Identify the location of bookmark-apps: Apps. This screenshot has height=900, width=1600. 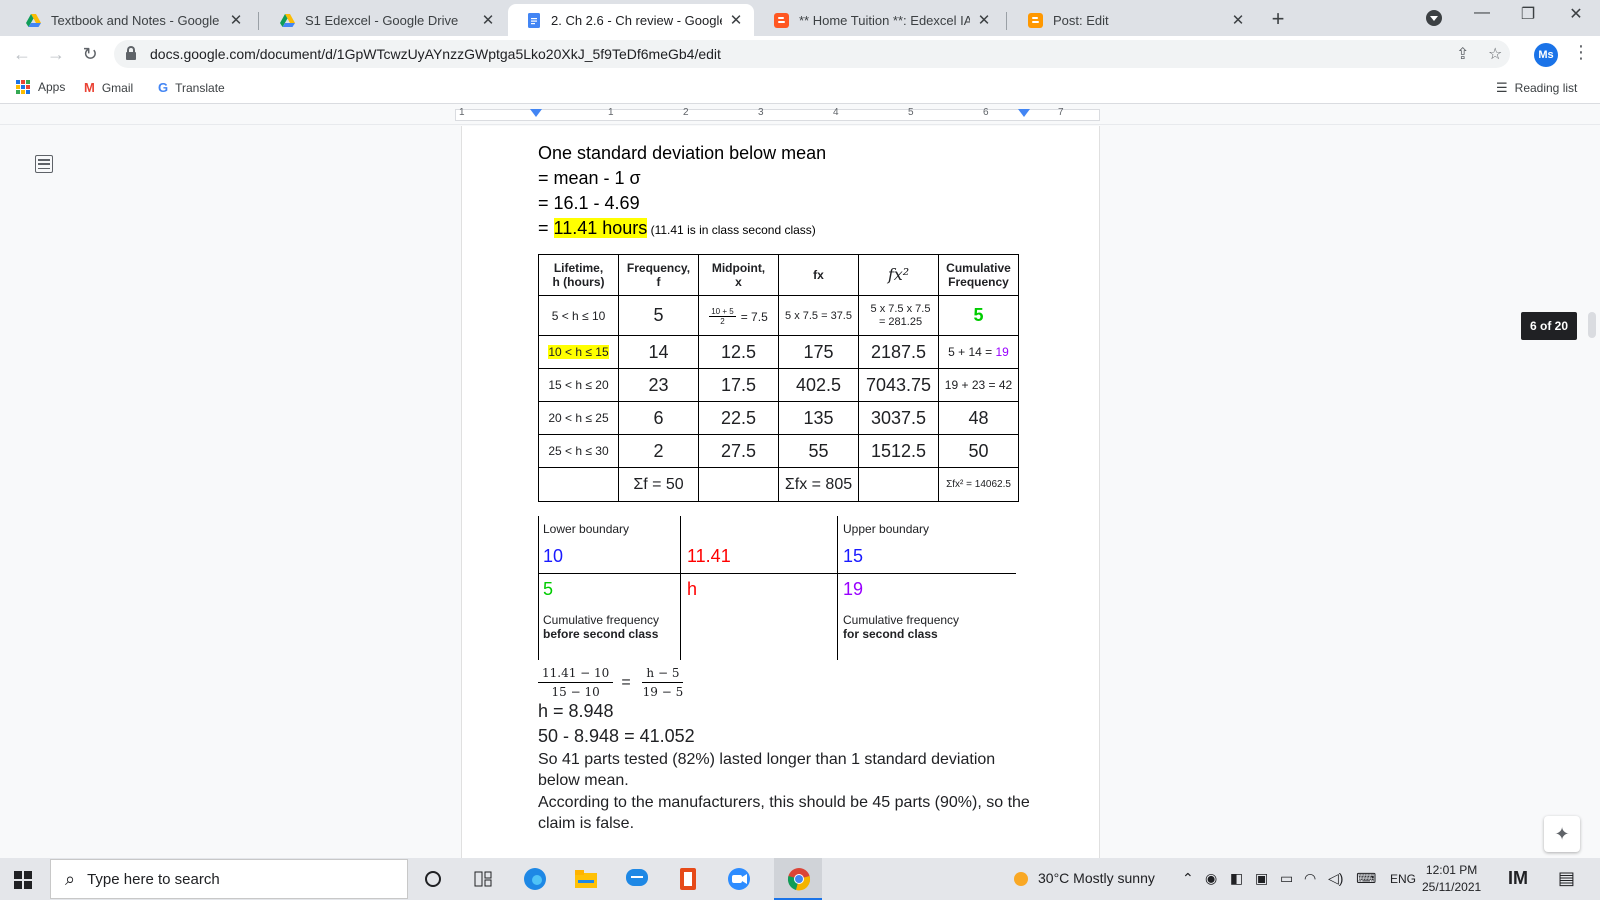
(40, 87).